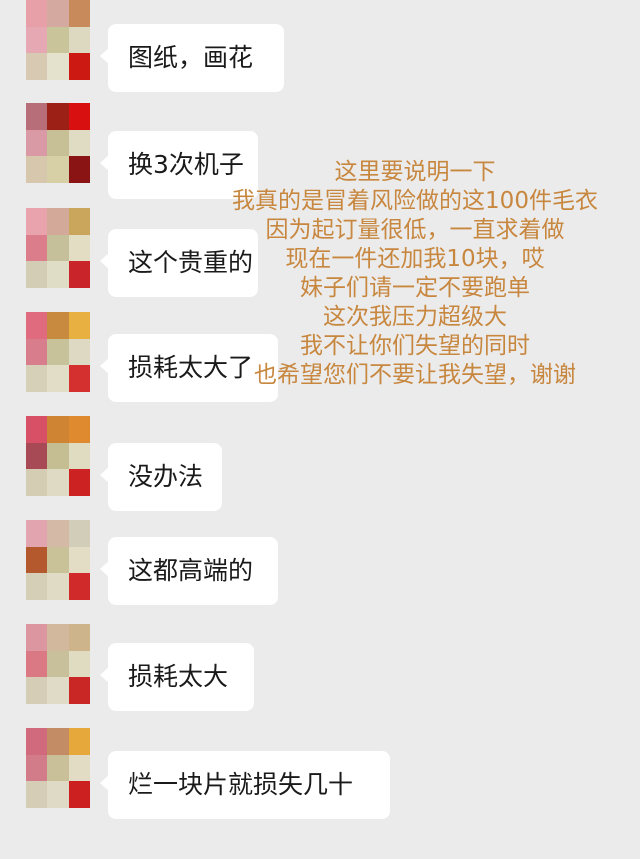 This screenshot has height=859, width=640. I want to click on message-bubble: 损耗太大了, so click(189, 368).